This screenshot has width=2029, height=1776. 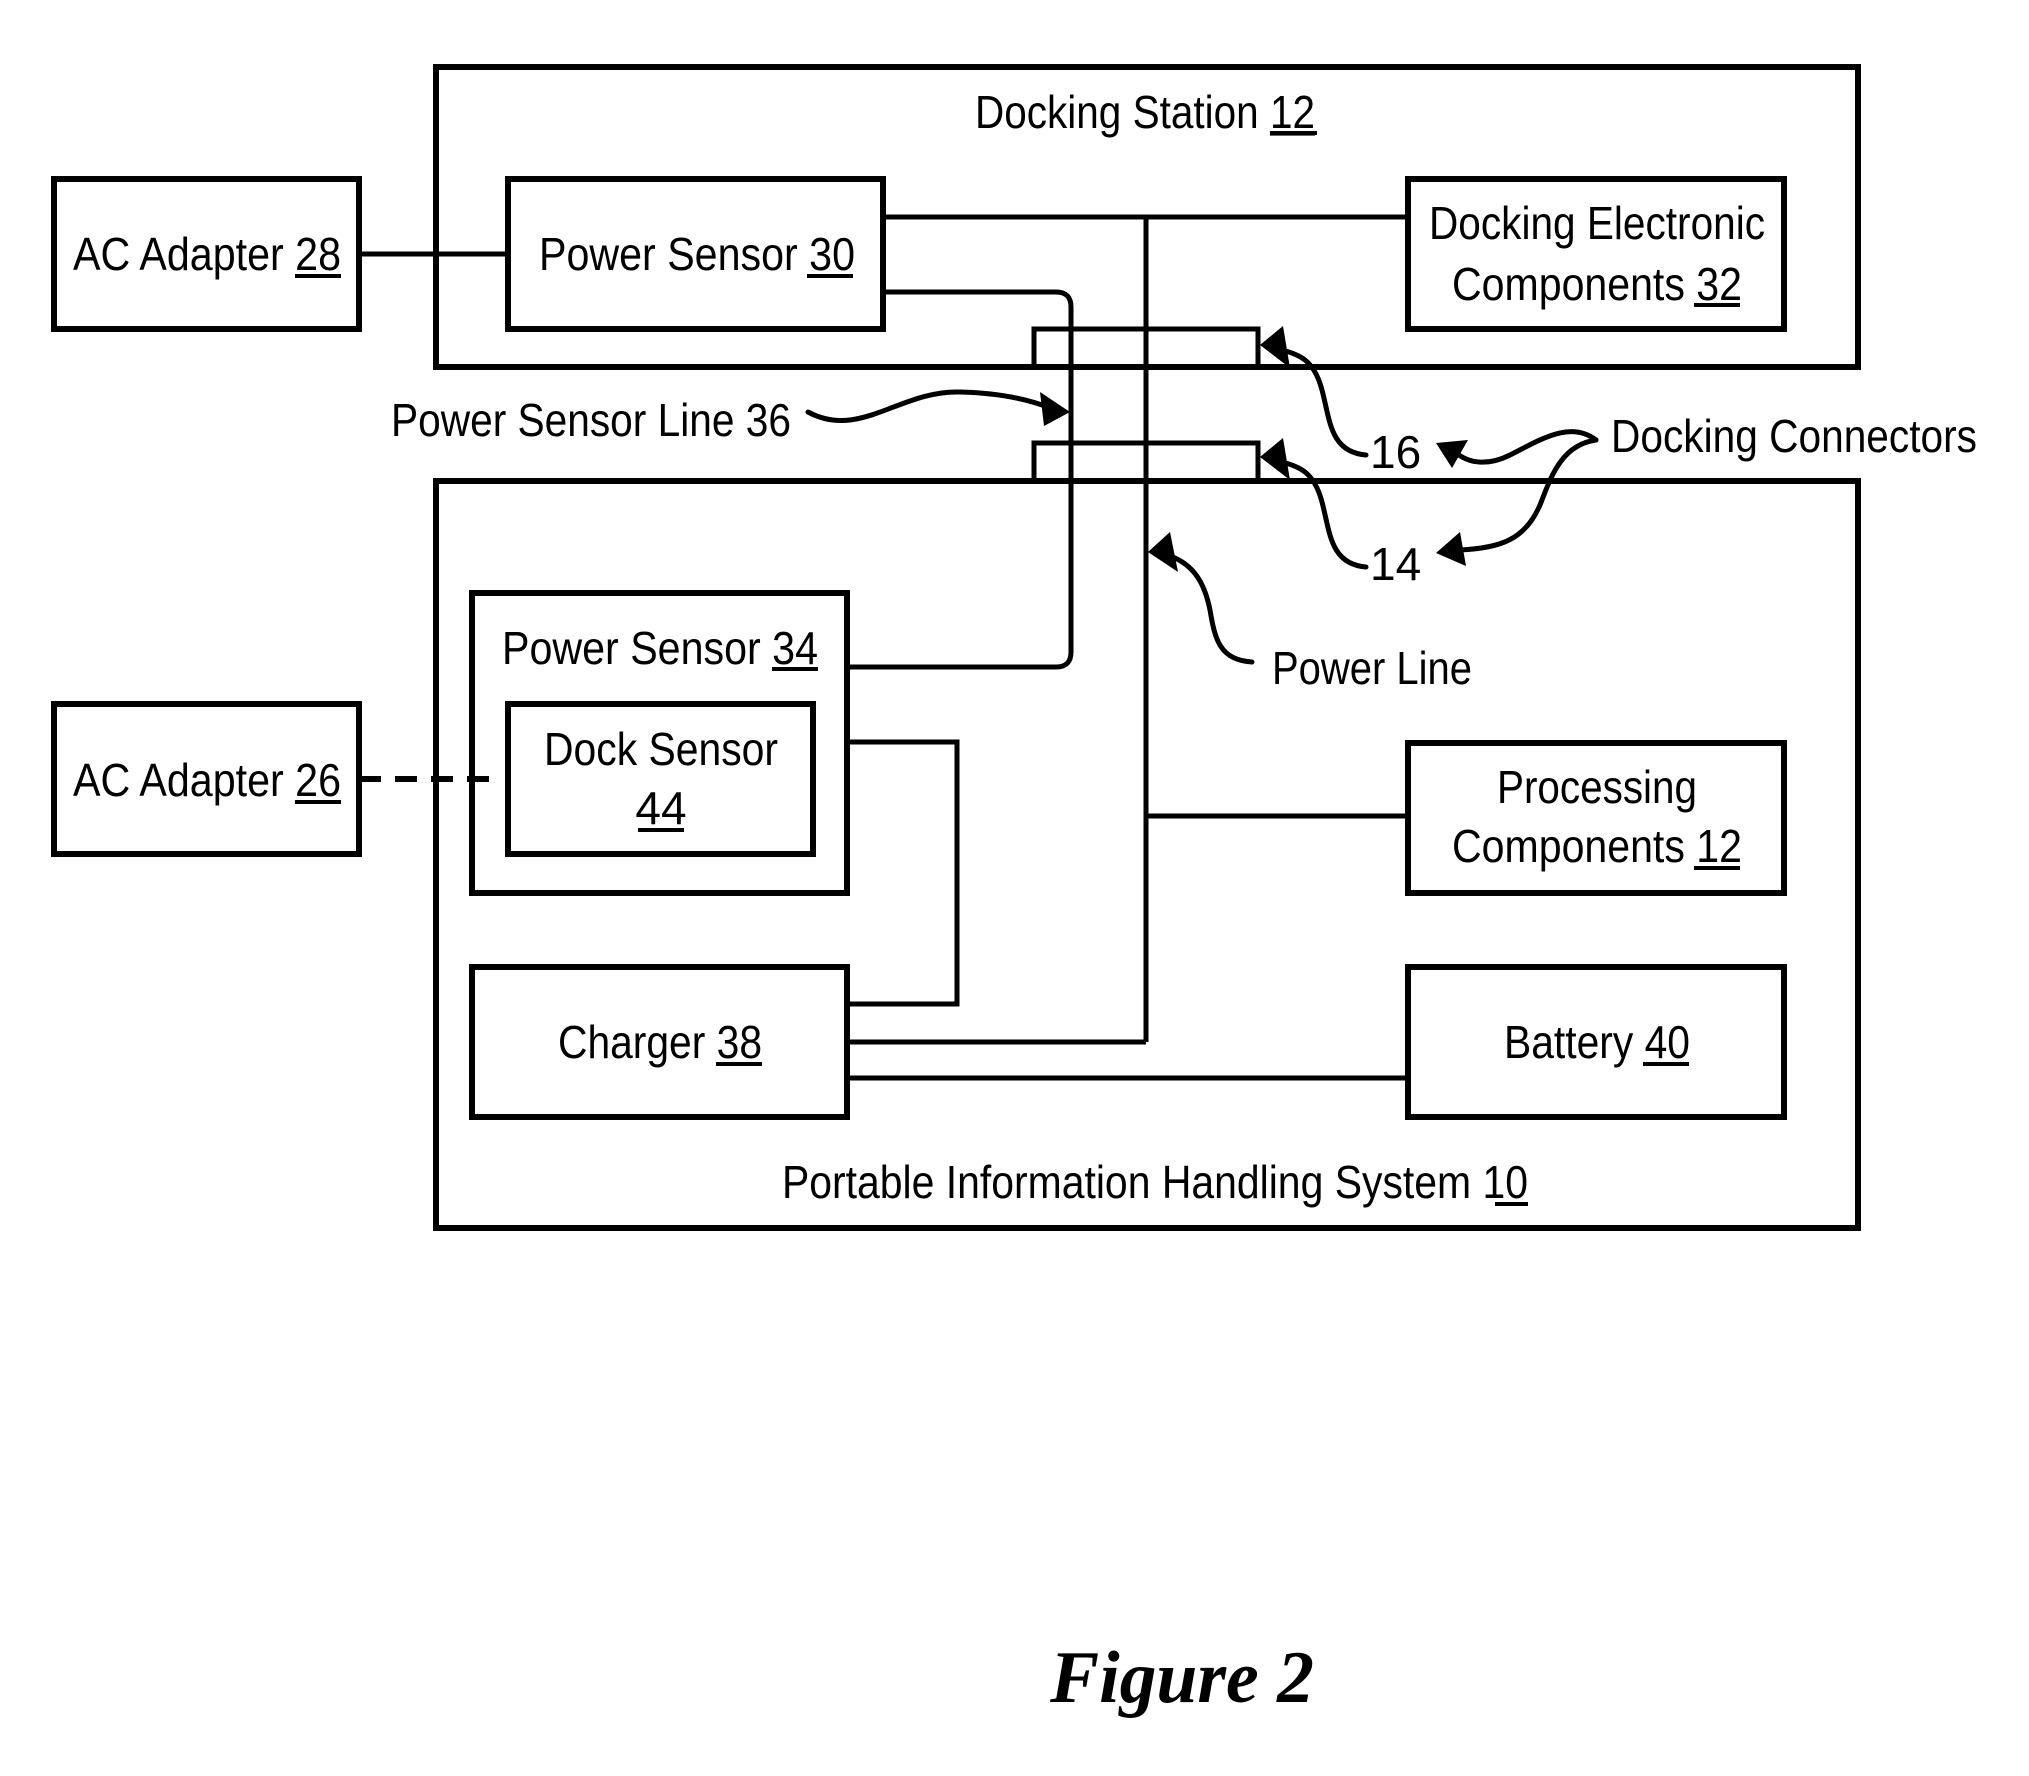 I want to click on power-sensor-30-label: Power Sensor 30, so click(x=697, y=254).